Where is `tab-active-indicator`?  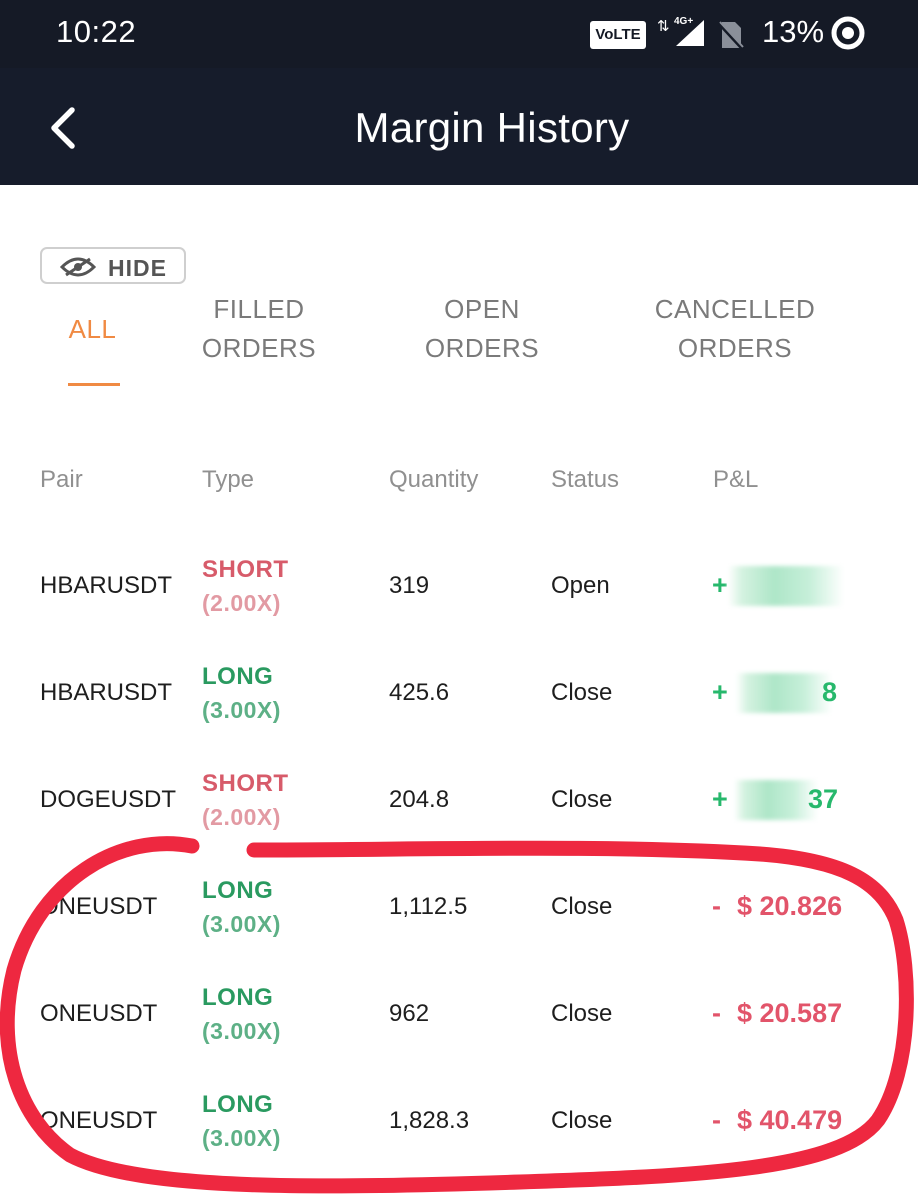 tab-active-indicator is located at coordinates (94, 384).